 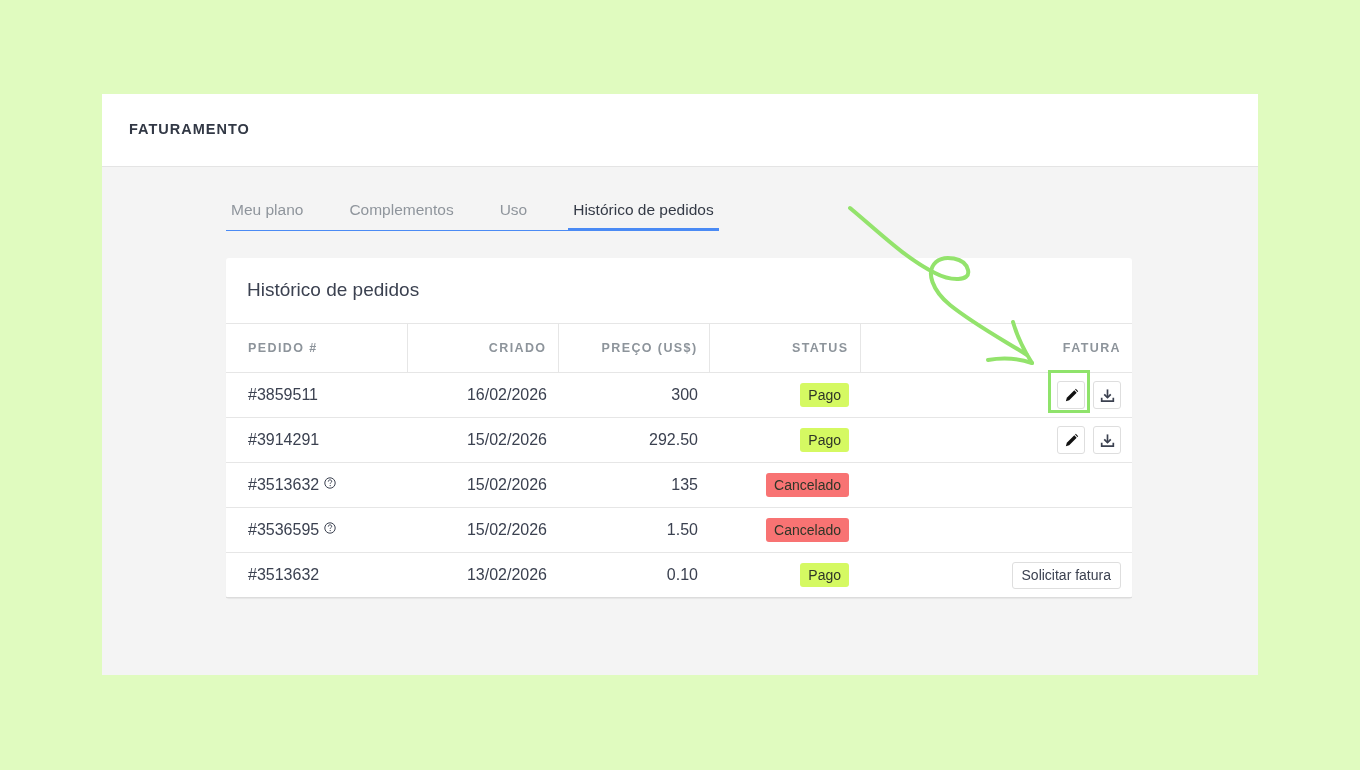 I want to click on date-cell: 16/02/2026, so click(x=482, y=395).